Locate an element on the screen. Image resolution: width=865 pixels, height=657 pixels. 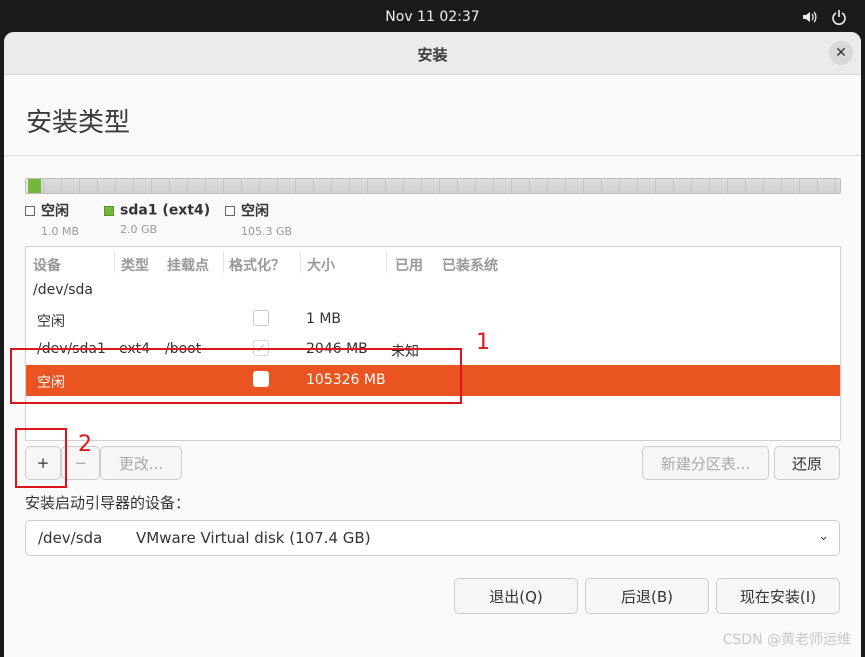
close-icon: ✕ is located at coordinates (841, 53).